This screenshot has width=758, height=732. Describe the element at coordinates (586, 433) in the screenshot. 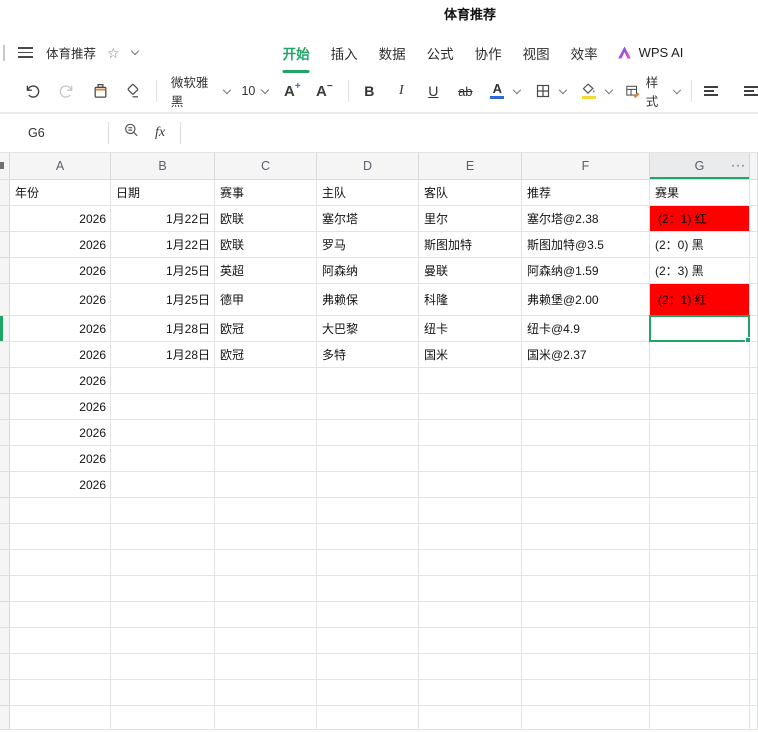

I see `cell-F10` at that location.